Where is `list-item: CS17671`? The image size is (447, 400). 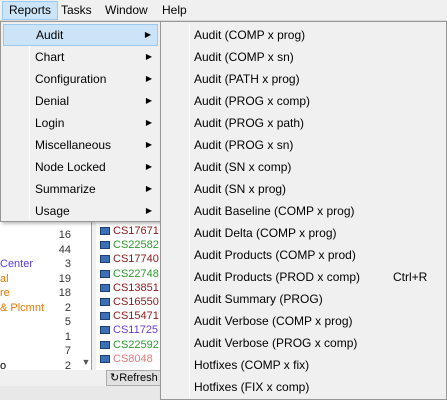 list-item: CS17671 is located at coordinates (129, 231).